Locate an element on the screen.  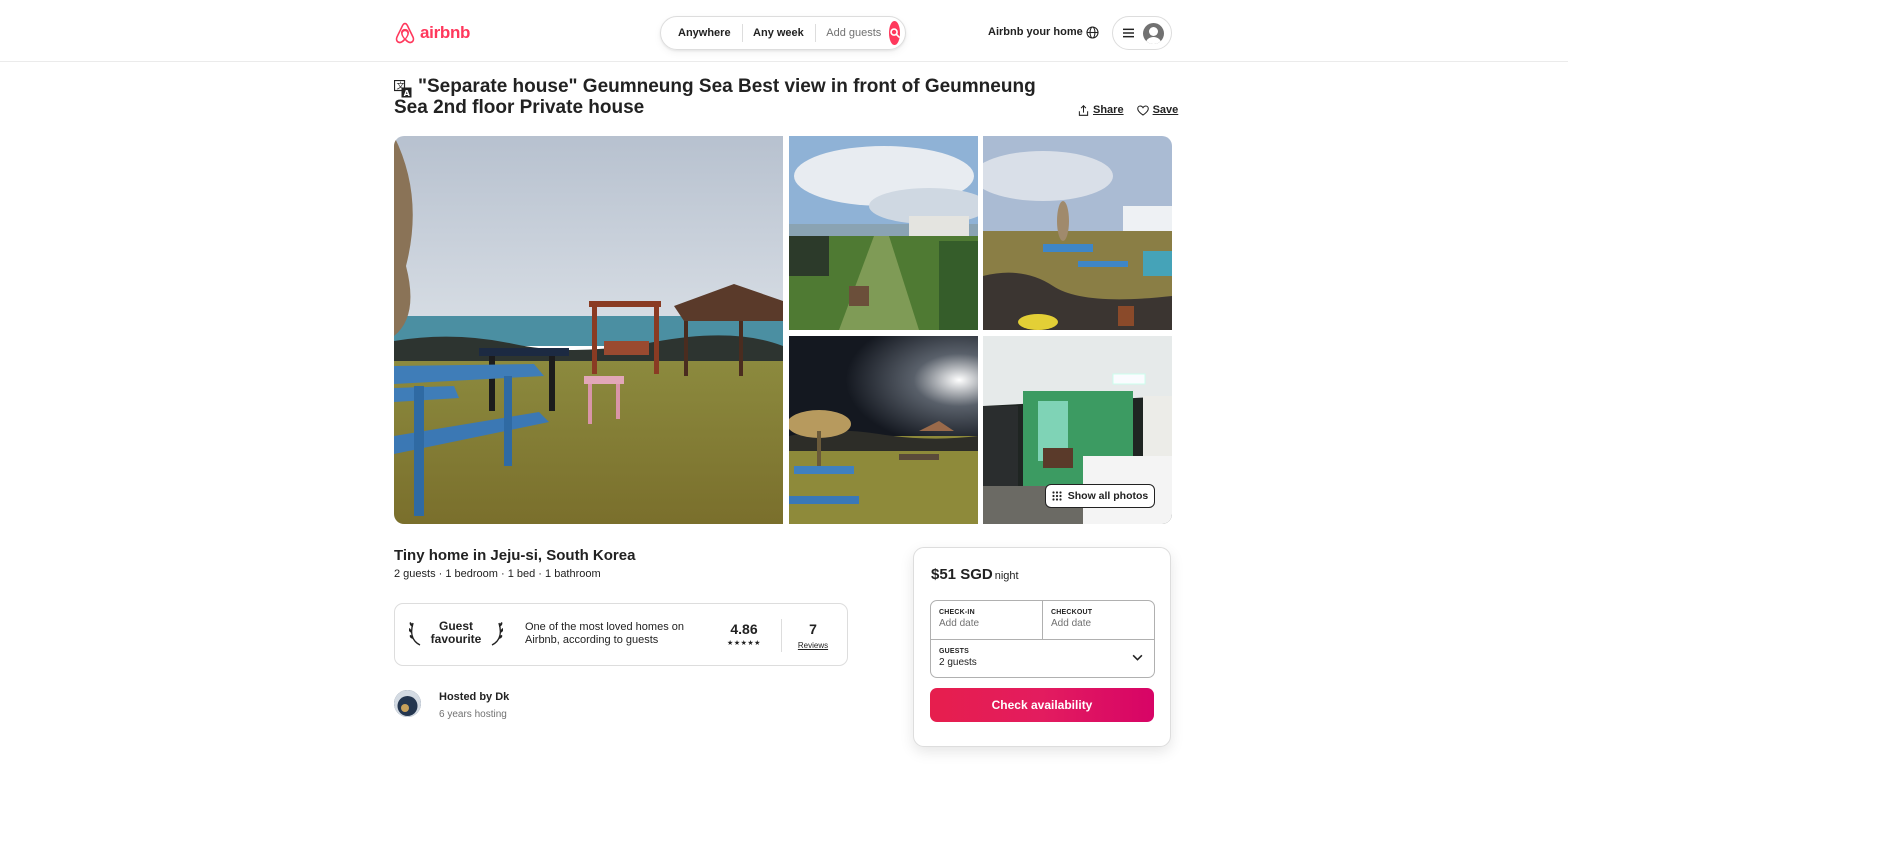
price-block: $51 SGD night is located at coordinates (975, 574).